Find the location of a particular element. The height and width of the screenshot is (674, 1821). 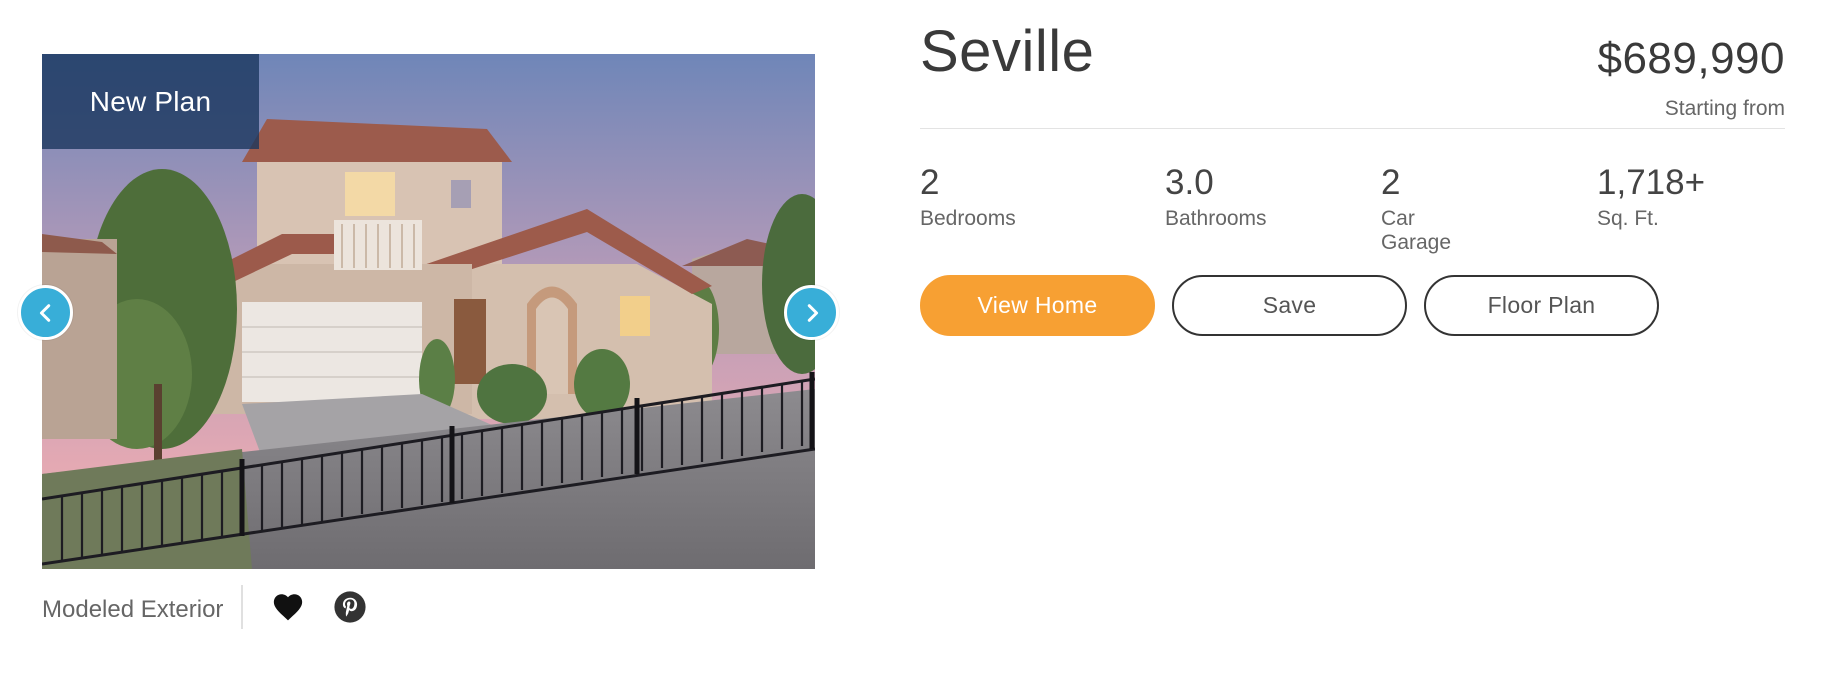

plan-name: Seville is located at coordinates (1007, 51).